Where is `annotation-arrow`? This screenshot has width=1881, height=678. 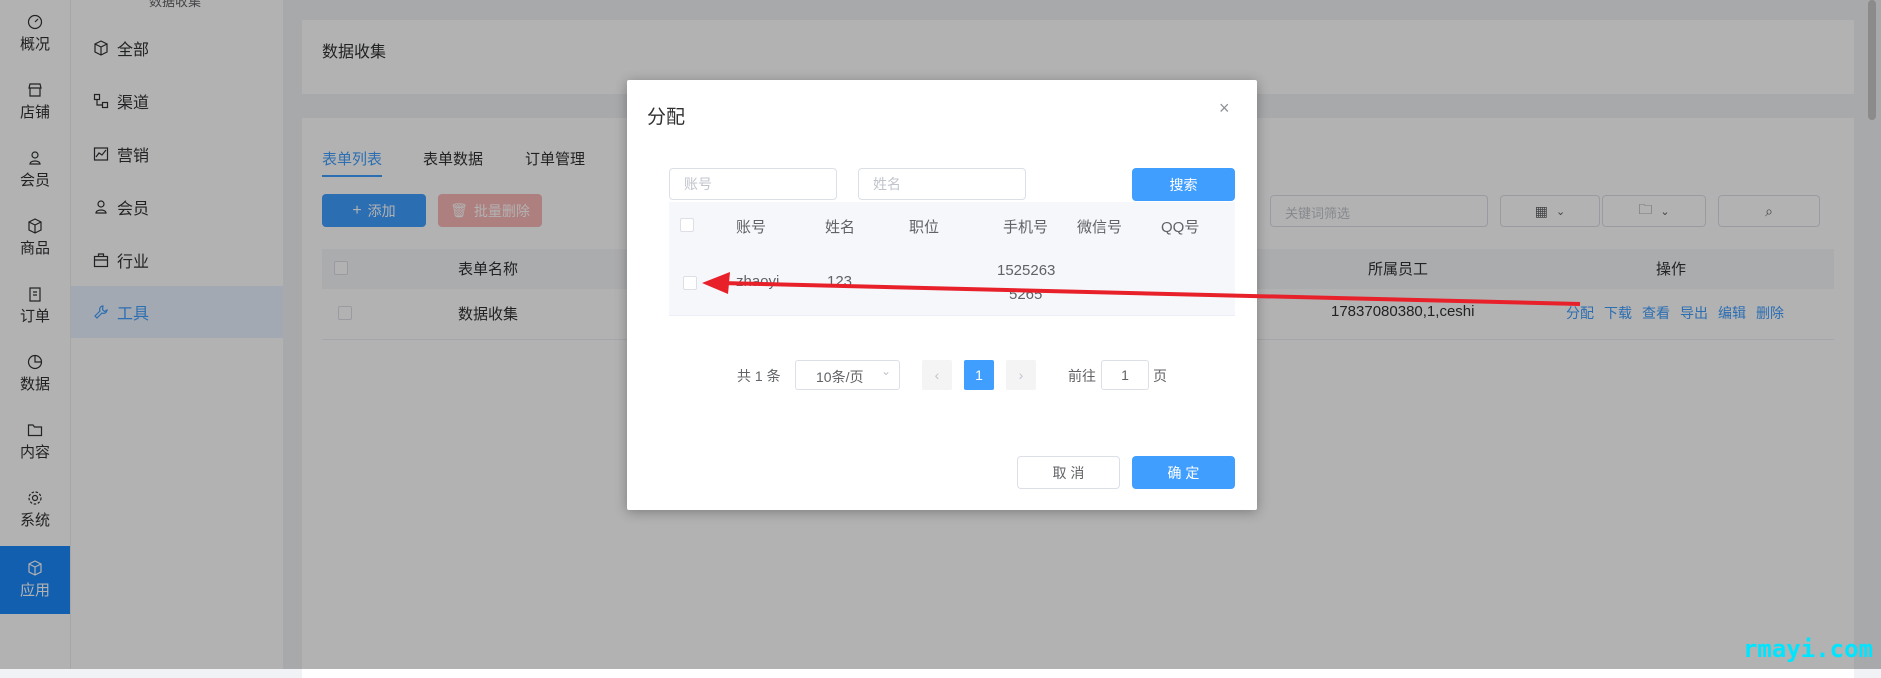 annotation-arrow is located at coordinates (1141, 289).